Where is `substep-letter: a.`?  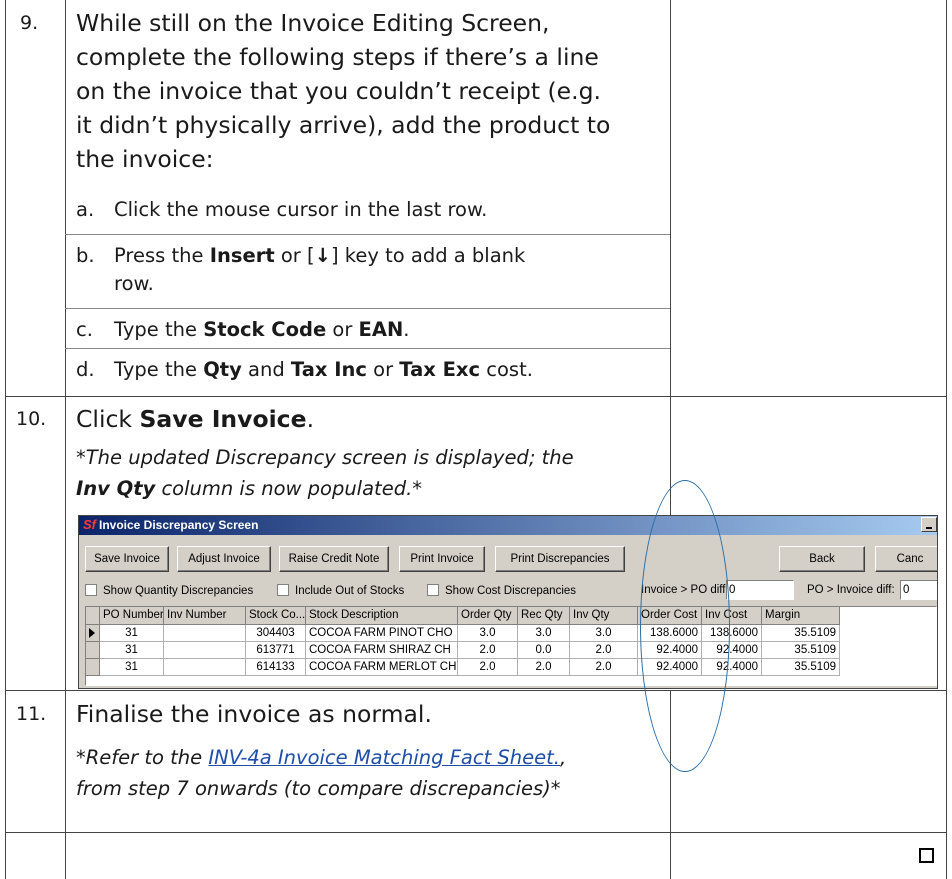
substep-letter: a. is located at coordinates (85, 209).